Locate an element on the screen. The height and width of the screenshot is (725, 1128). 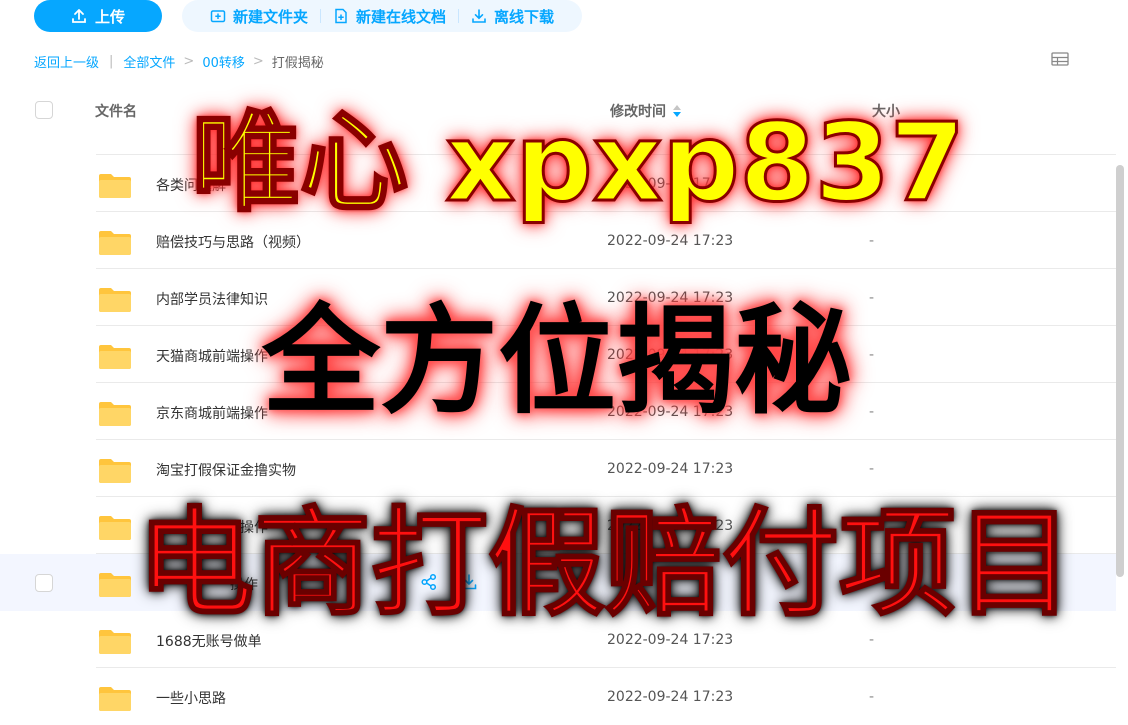
scrollbar is located at coordinates (1120, 371).